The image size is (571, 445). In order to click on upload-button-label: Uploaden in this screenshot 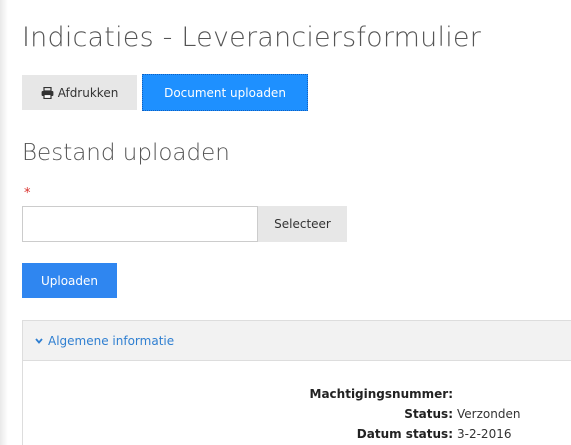, I will do `click(69, 280)`.